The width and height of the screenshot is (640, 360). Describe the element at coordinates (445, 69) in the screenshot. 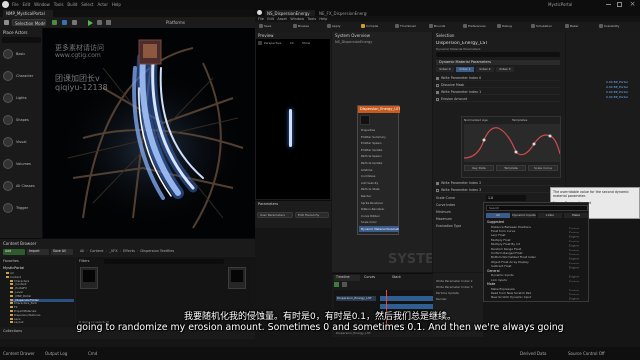

I see `index-tab-0: Index 0` at that location.